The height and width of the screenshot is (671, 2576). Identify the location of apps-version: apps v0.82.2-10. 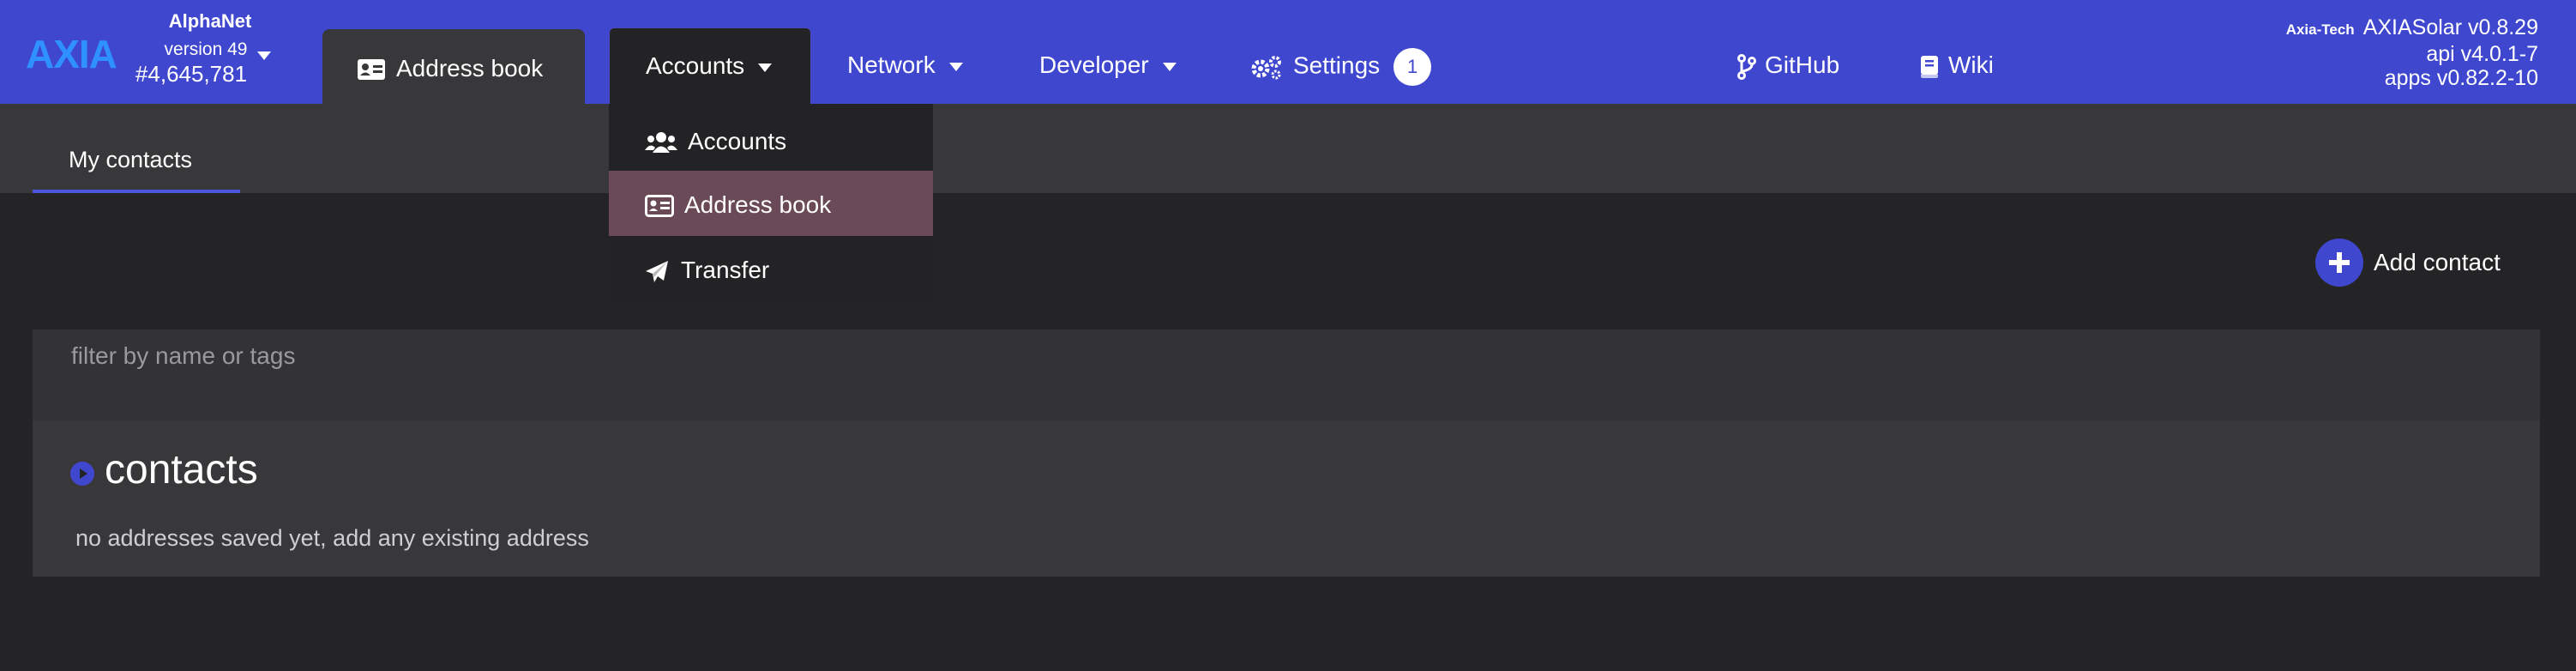
(2461, 78).